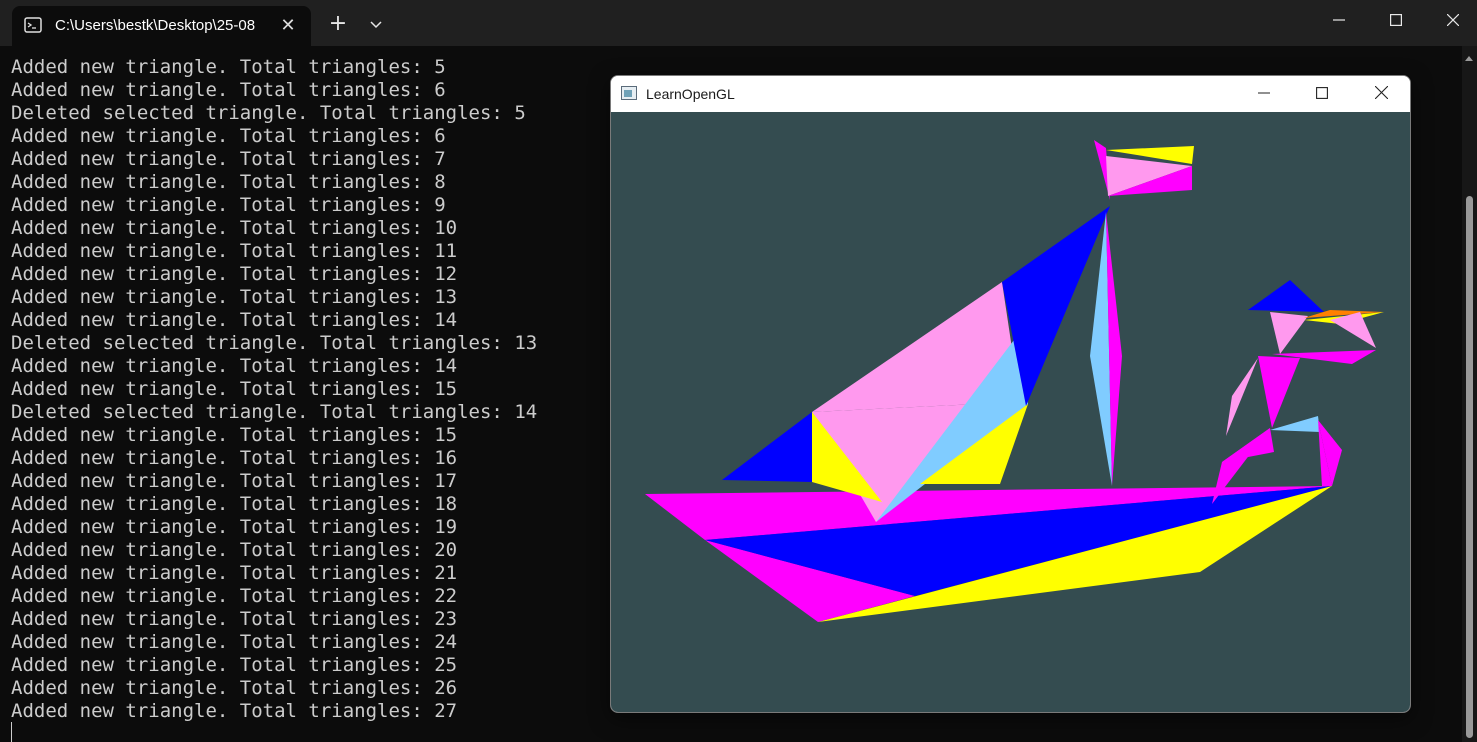 This screenshot has width=1477, height=742. Describe the element at coordinates (234, 550) in the screenshot. I see `terminal-line: Added new triangle. Total triangles: 20` at that location.